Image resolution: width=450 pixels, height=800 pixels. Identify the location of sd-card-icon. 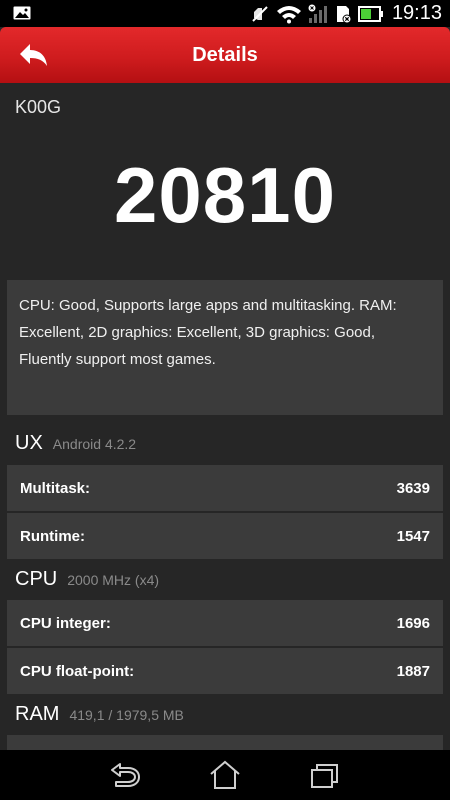
(343, 14).